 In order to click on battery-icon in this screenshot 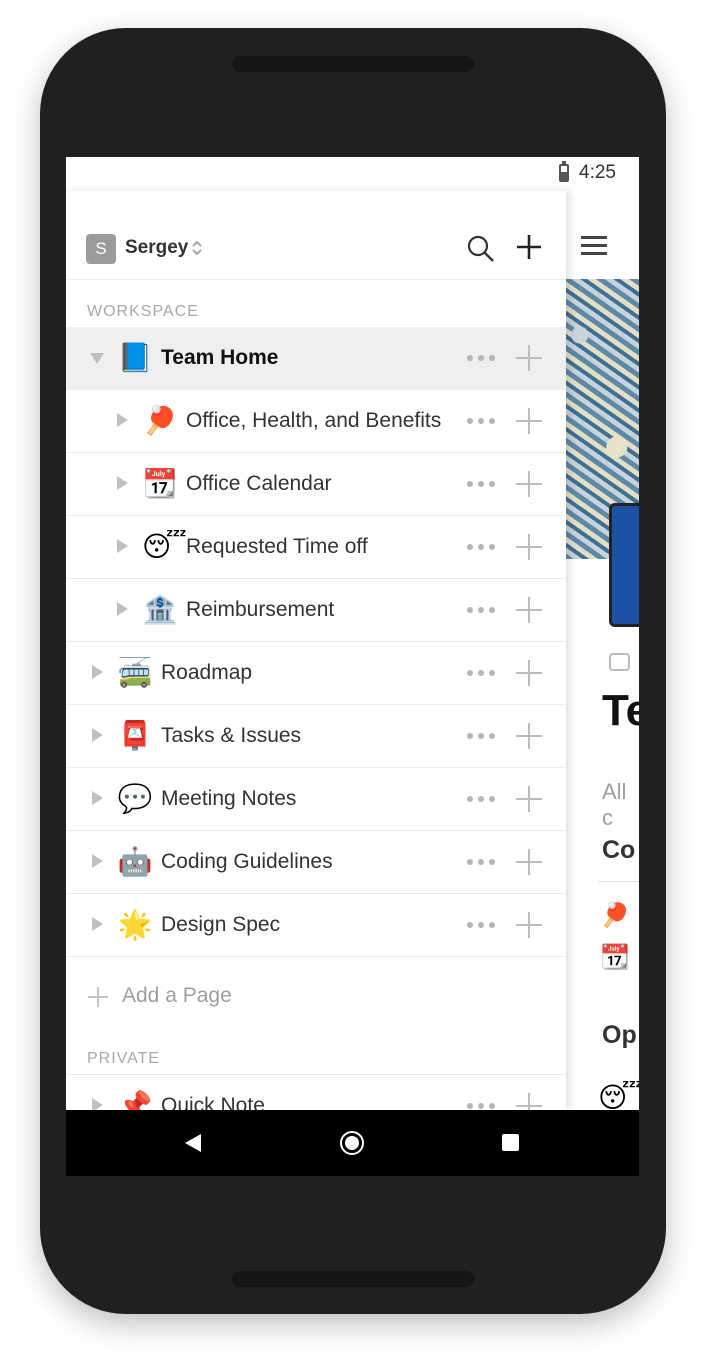, I will do `click(564, 171)`.